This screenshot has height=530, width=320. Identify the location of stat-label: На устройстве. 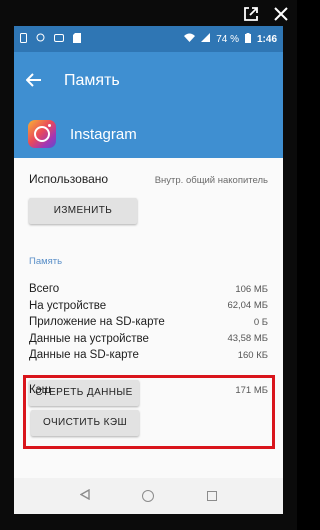
(68, 305).